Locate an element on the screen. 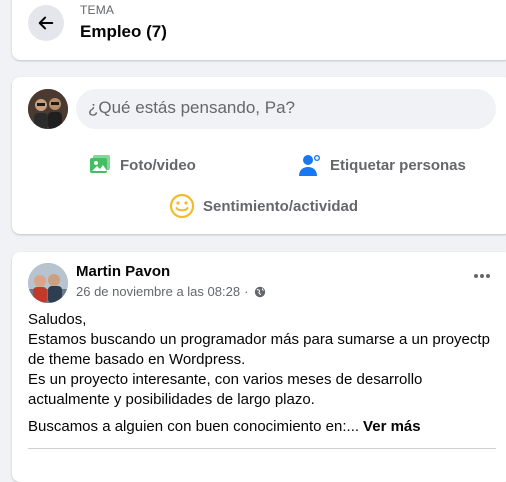 The height and width of the screenshot is (482, 506). smiley-icon is located at coordinates (182, 206).